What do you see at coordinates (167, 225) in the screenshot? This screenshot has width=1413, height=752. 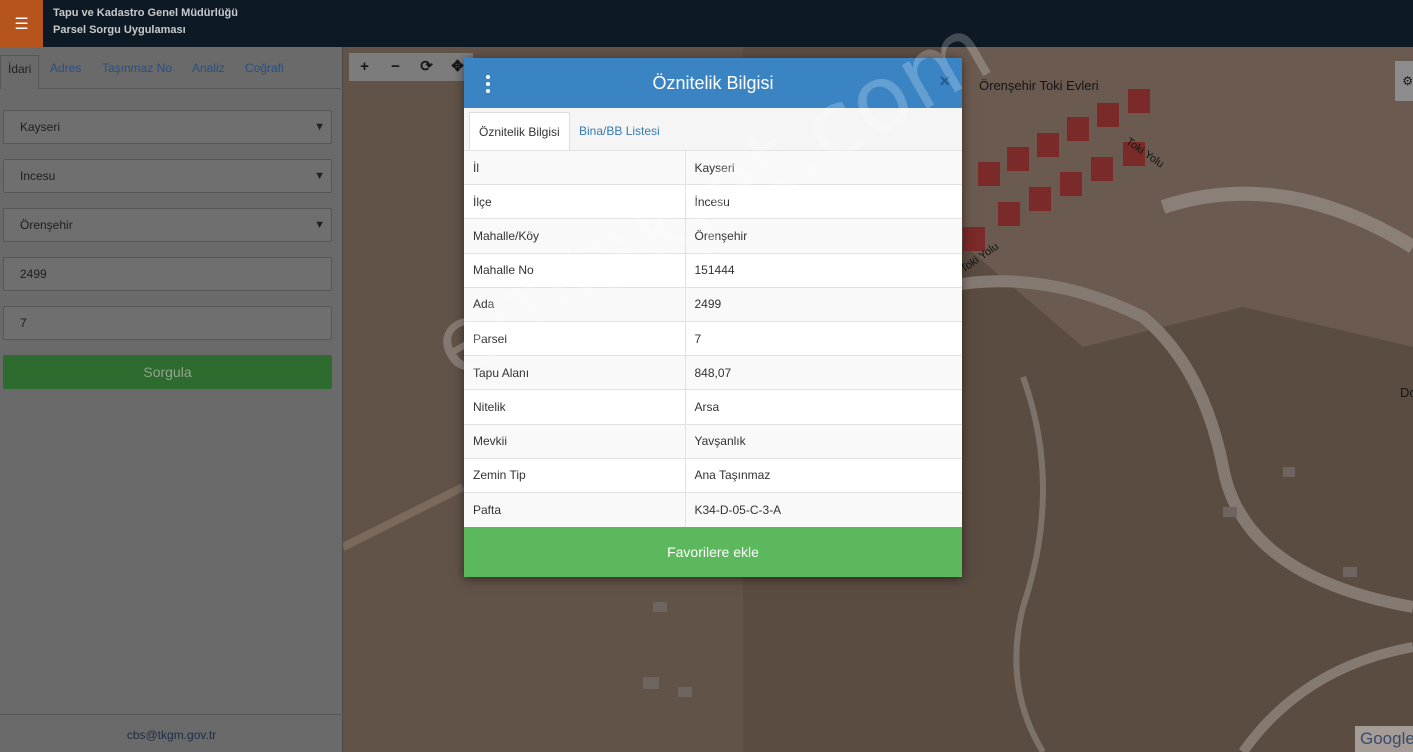 I see `mahalle-select: Örenşehir ▼` at bounding box center [167, 225].